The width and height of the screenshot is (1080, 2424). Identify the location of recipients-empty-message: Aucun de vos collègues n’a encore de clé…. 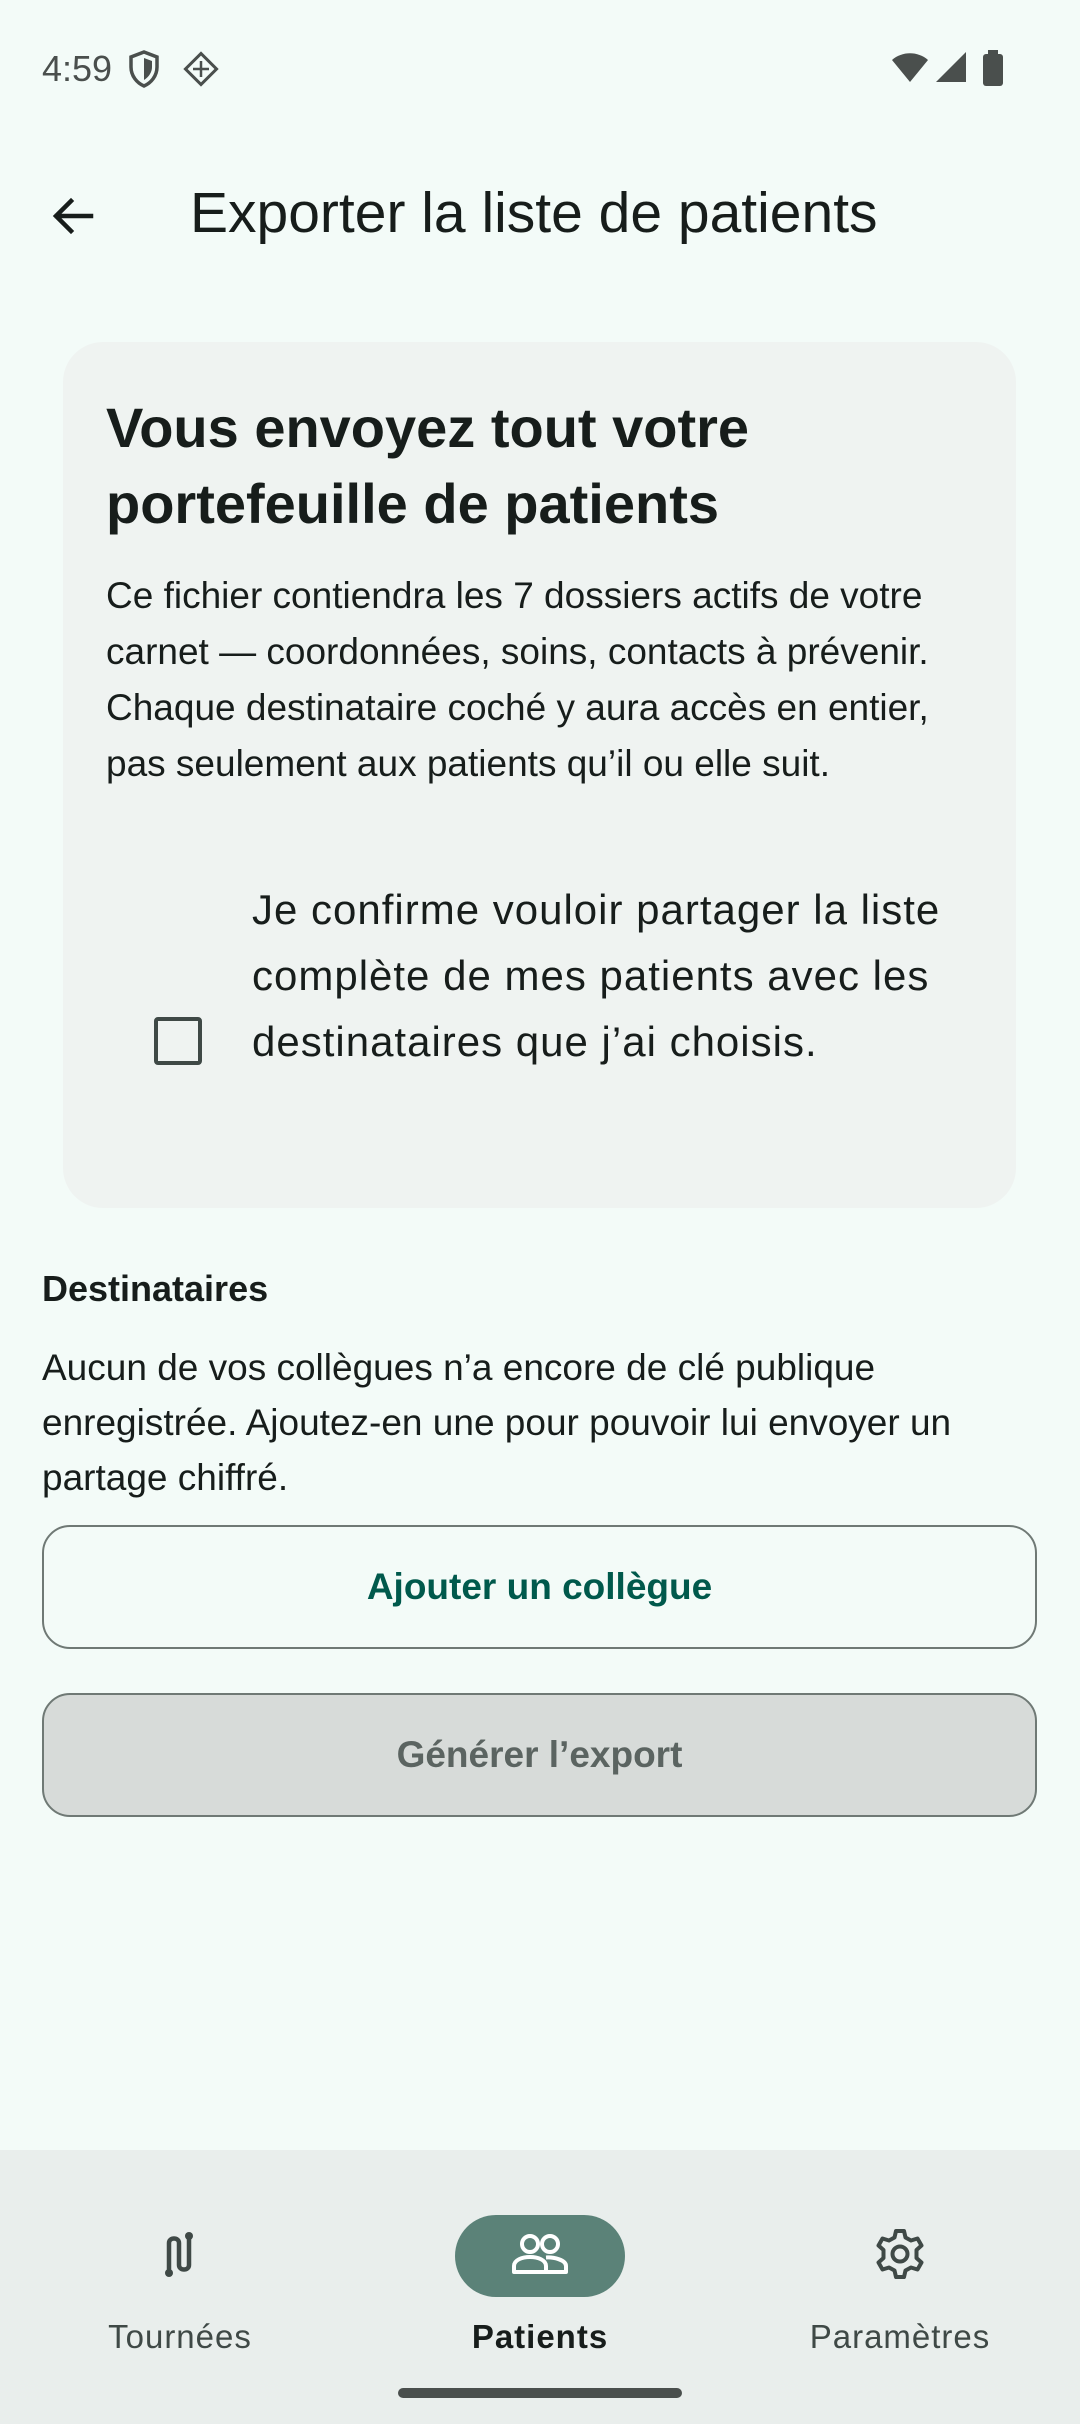
(497, 1422).